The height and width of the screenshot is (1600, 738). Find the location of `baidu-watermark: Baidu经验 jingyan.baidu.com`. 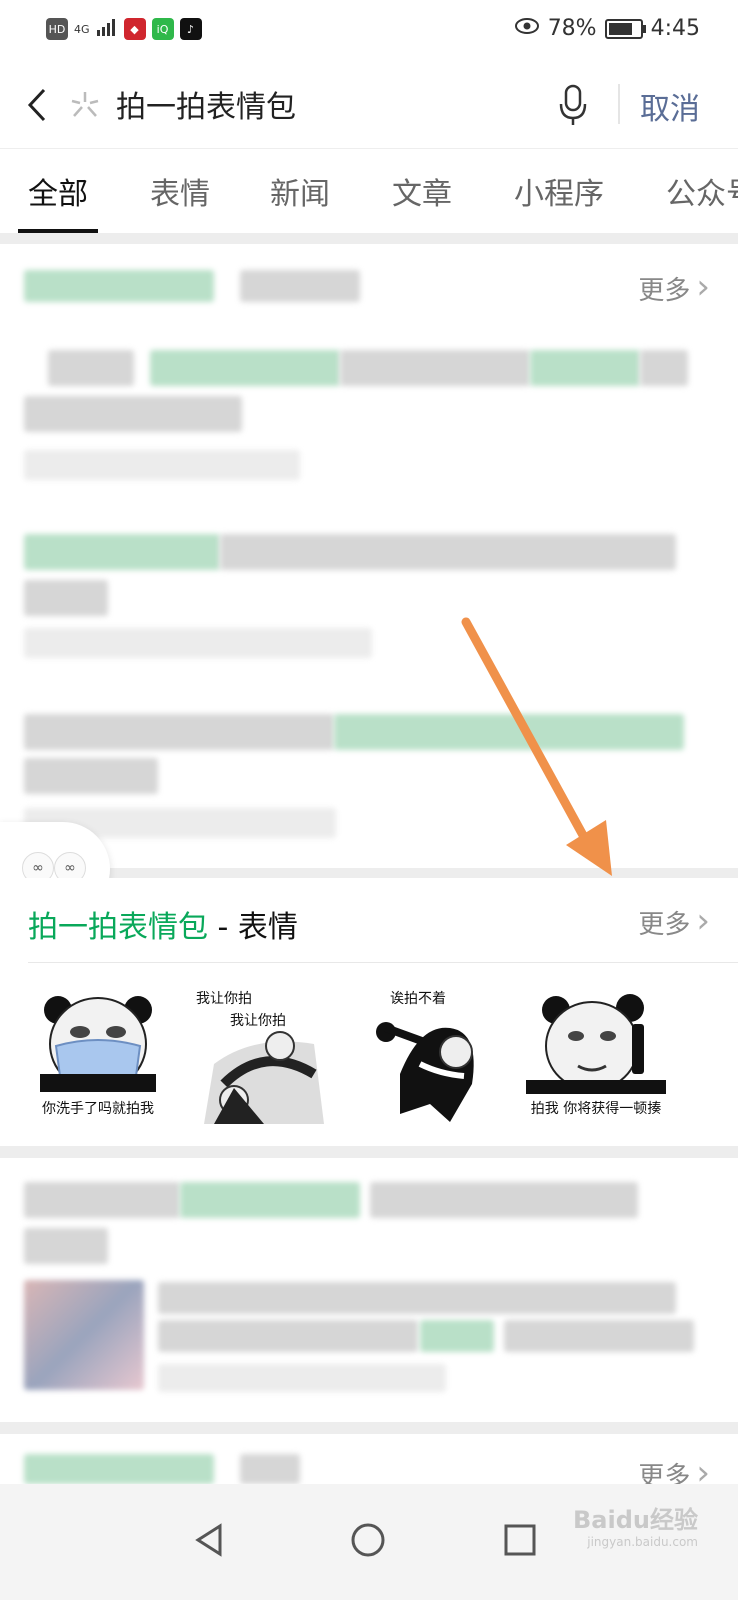

baidu-watermark: Baidu经验 jingyan.baidu.com is located at coordinates (635, 1524).